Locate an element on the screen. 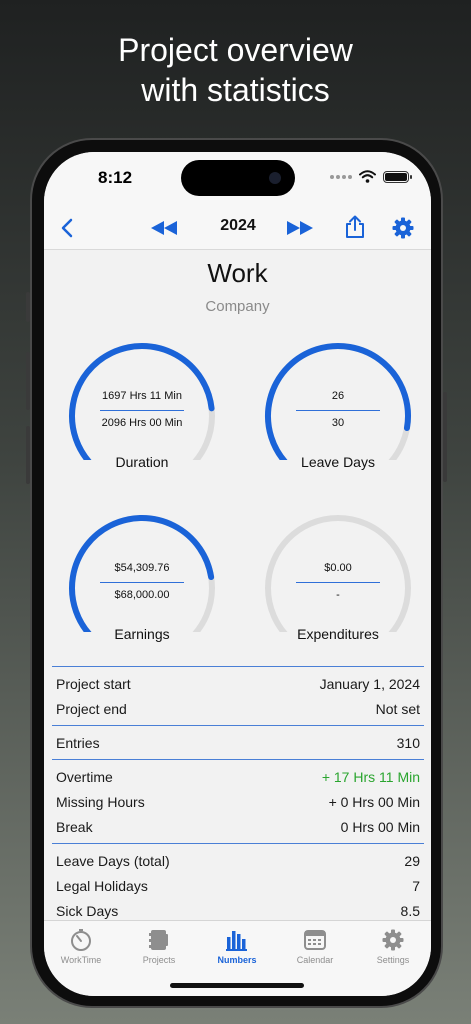 This screenshot has height=1024, width=471. stat-label: Legal Holidays is located at coordinates (102, 885).